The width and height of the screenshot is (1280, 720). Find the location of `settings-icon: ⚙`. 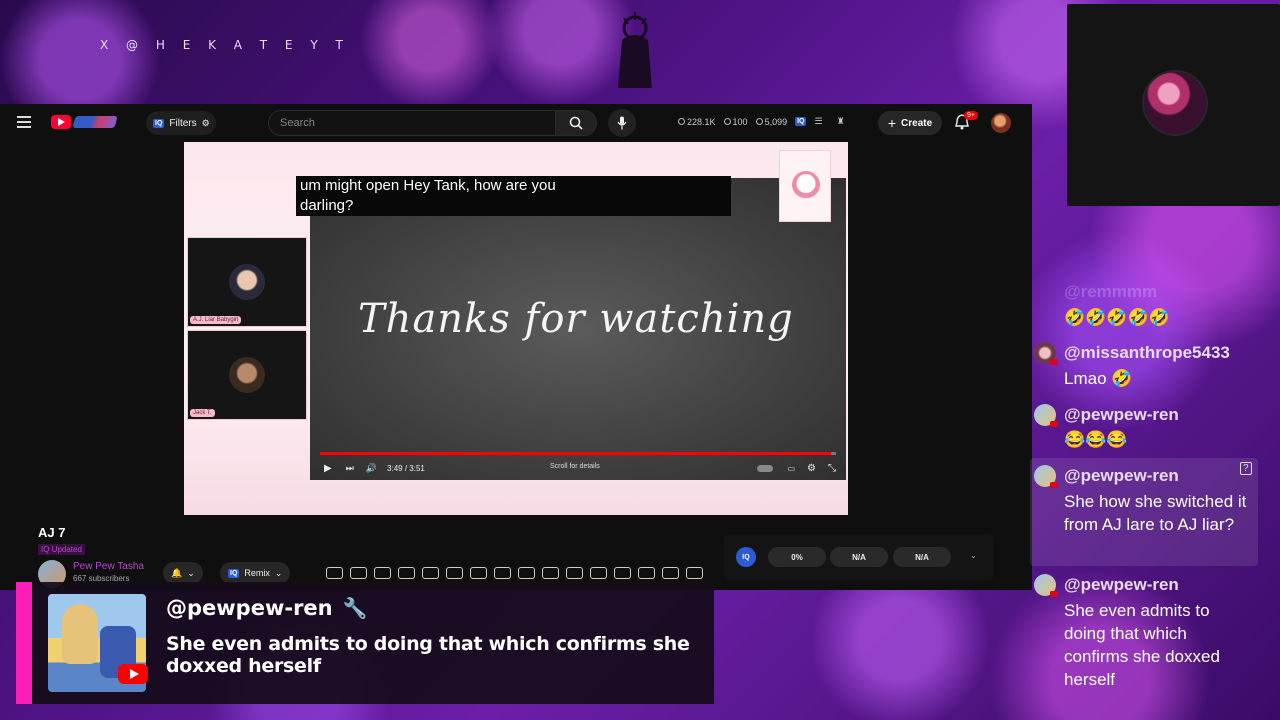

settings-icon: ⚙ is located at coordinates (811, 468).